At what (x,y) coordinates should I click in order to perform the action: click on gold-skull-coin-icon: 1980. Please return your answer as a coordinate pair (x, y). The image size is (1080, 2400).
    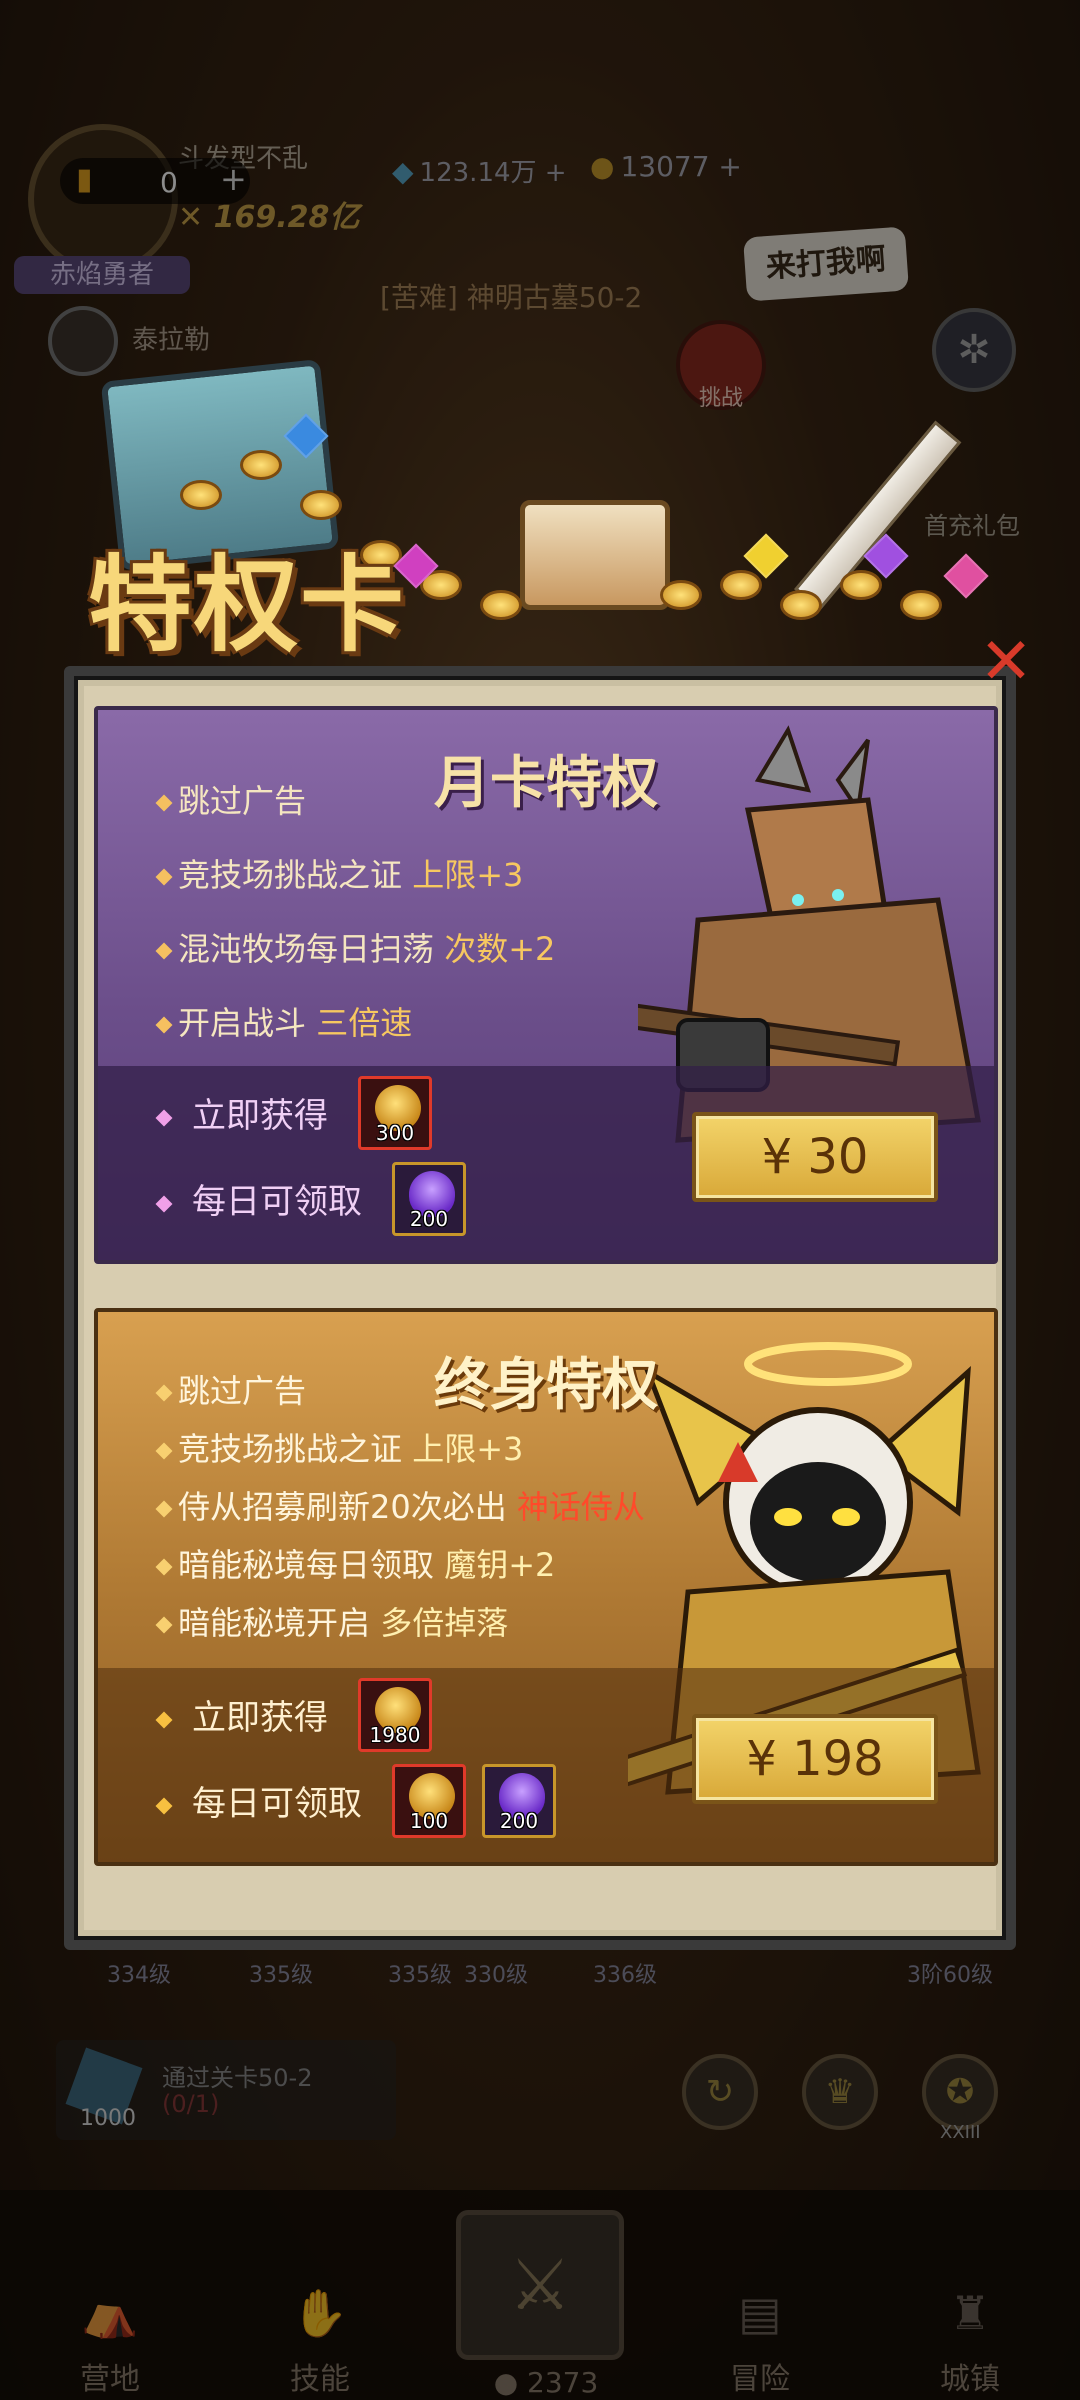
    Looking at the image, I should click on (395, 1715).